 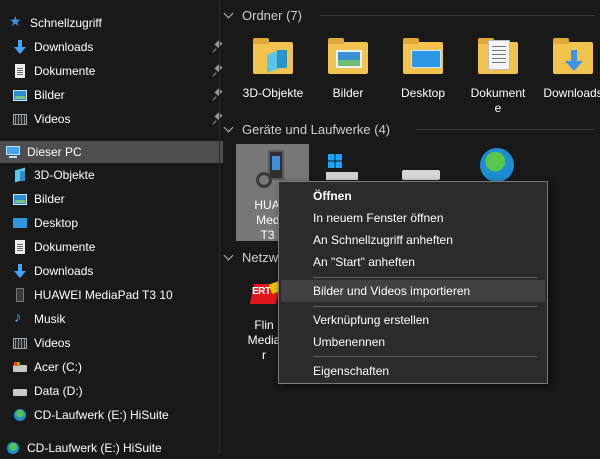 I want to click on phone-icon, so click(x=20, y=295).